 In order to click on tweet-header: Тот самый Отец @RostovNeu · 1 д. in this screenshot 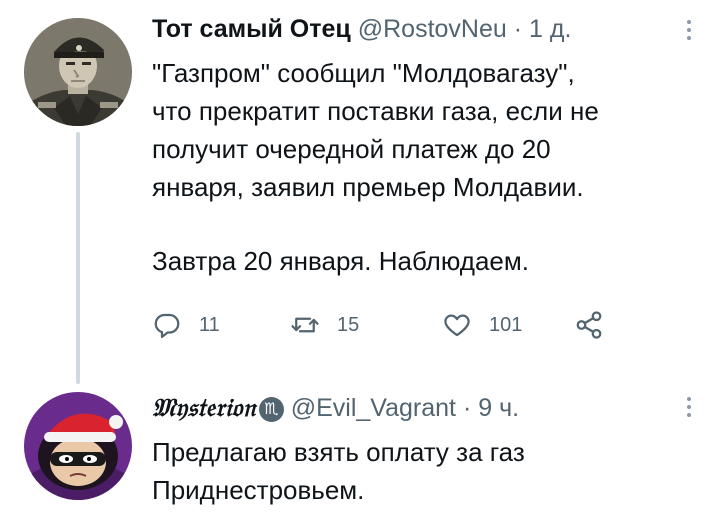, I will do `click(361, 29)`.